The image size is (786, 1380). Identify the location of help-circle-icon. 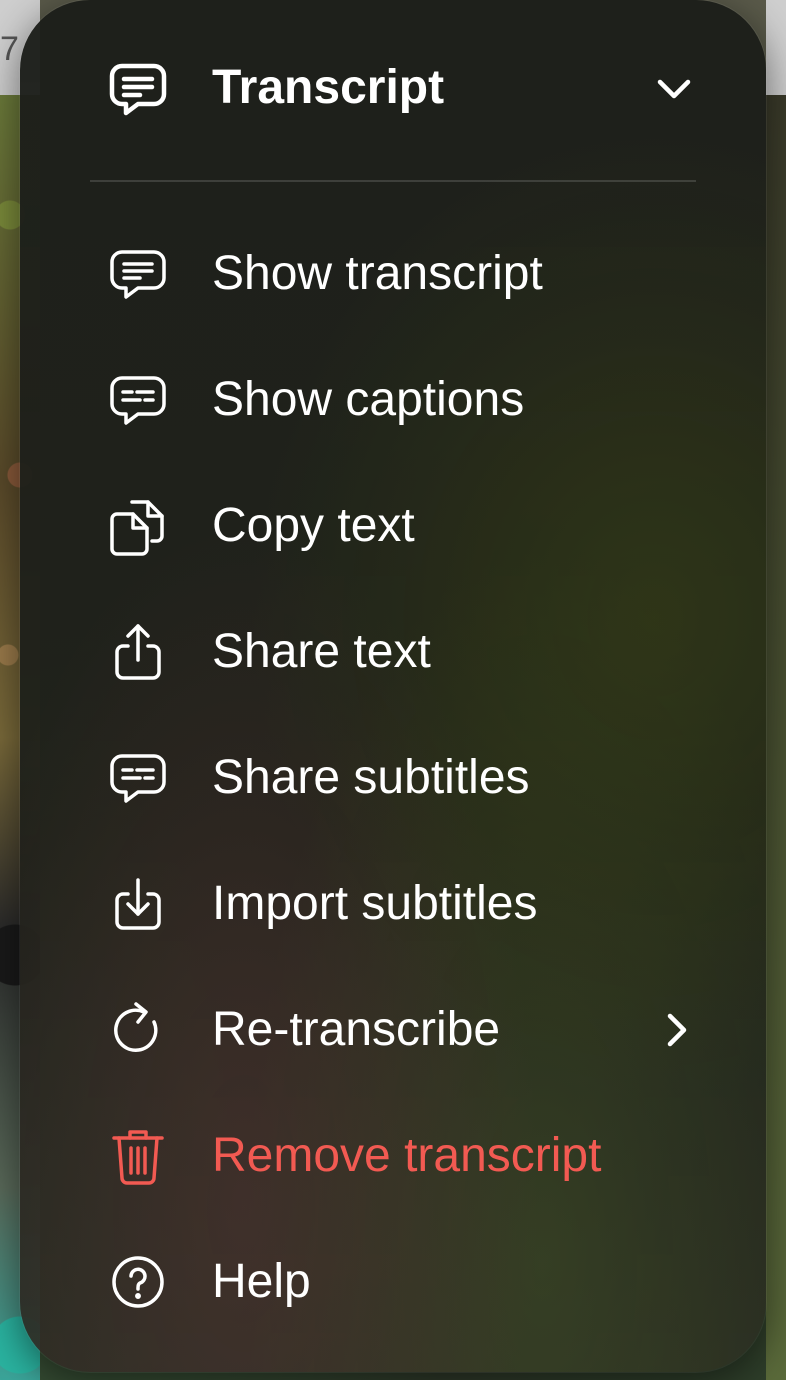
(138, 1282).